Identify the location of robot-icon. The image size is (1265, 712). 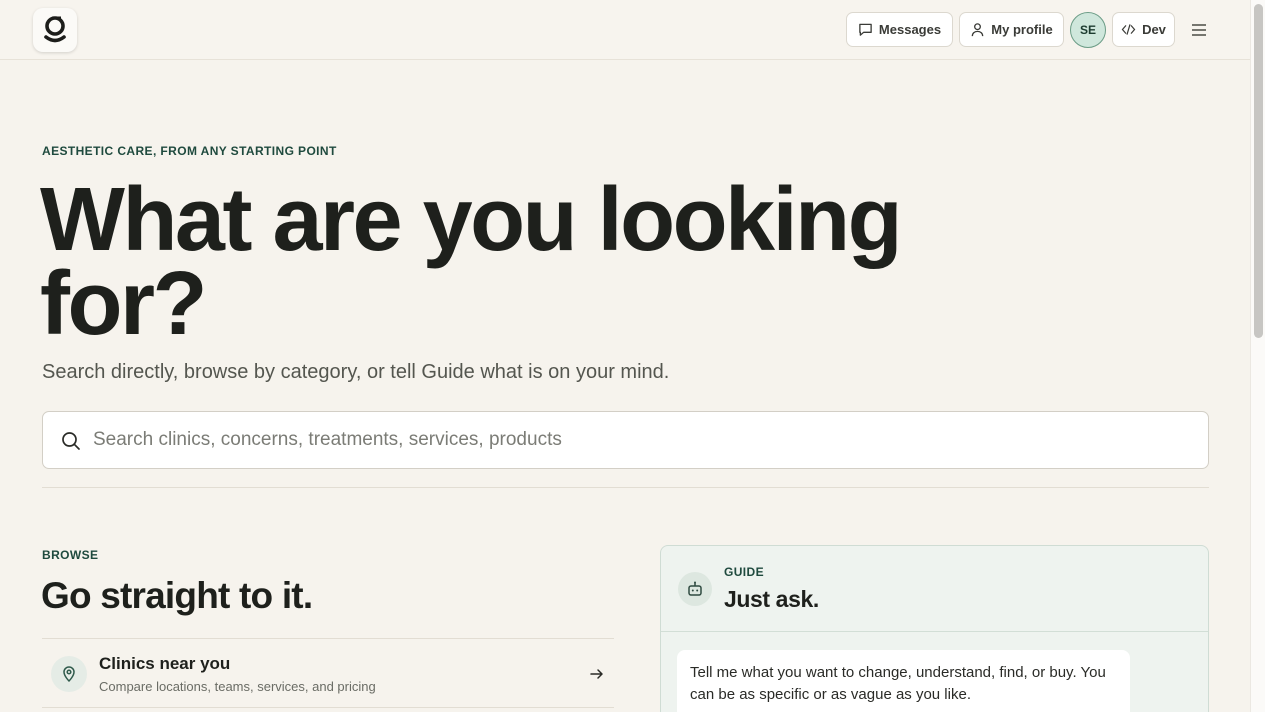
(695, 589).